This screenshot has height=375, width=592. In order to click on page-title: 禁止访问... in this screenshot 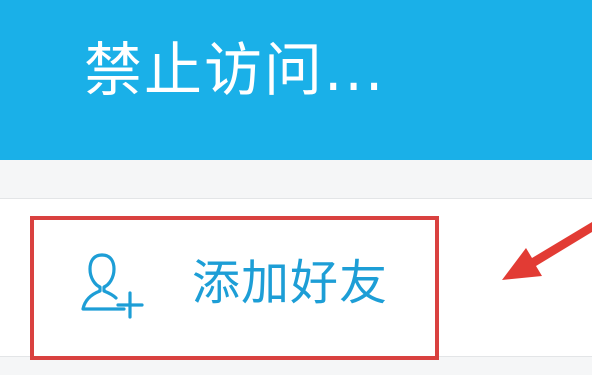, I will do `click(235, 70)`.